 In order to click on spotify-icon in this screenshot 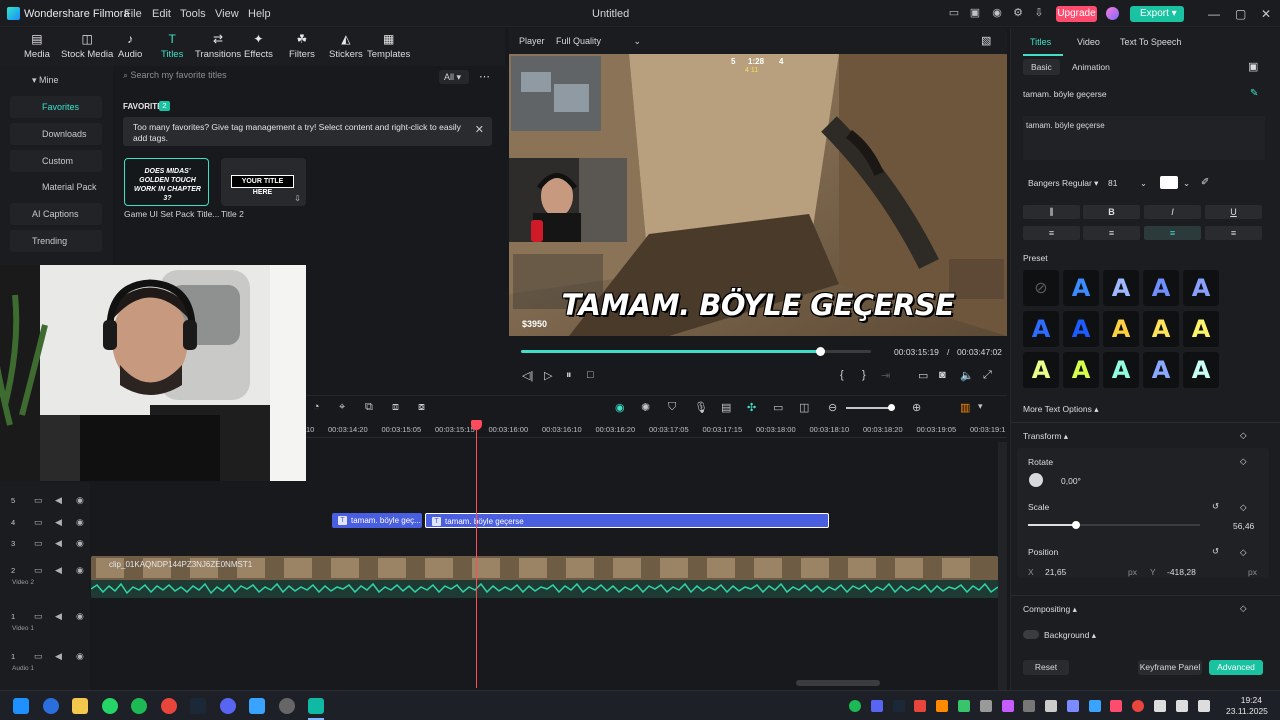, I will do `click(139, 706)`.